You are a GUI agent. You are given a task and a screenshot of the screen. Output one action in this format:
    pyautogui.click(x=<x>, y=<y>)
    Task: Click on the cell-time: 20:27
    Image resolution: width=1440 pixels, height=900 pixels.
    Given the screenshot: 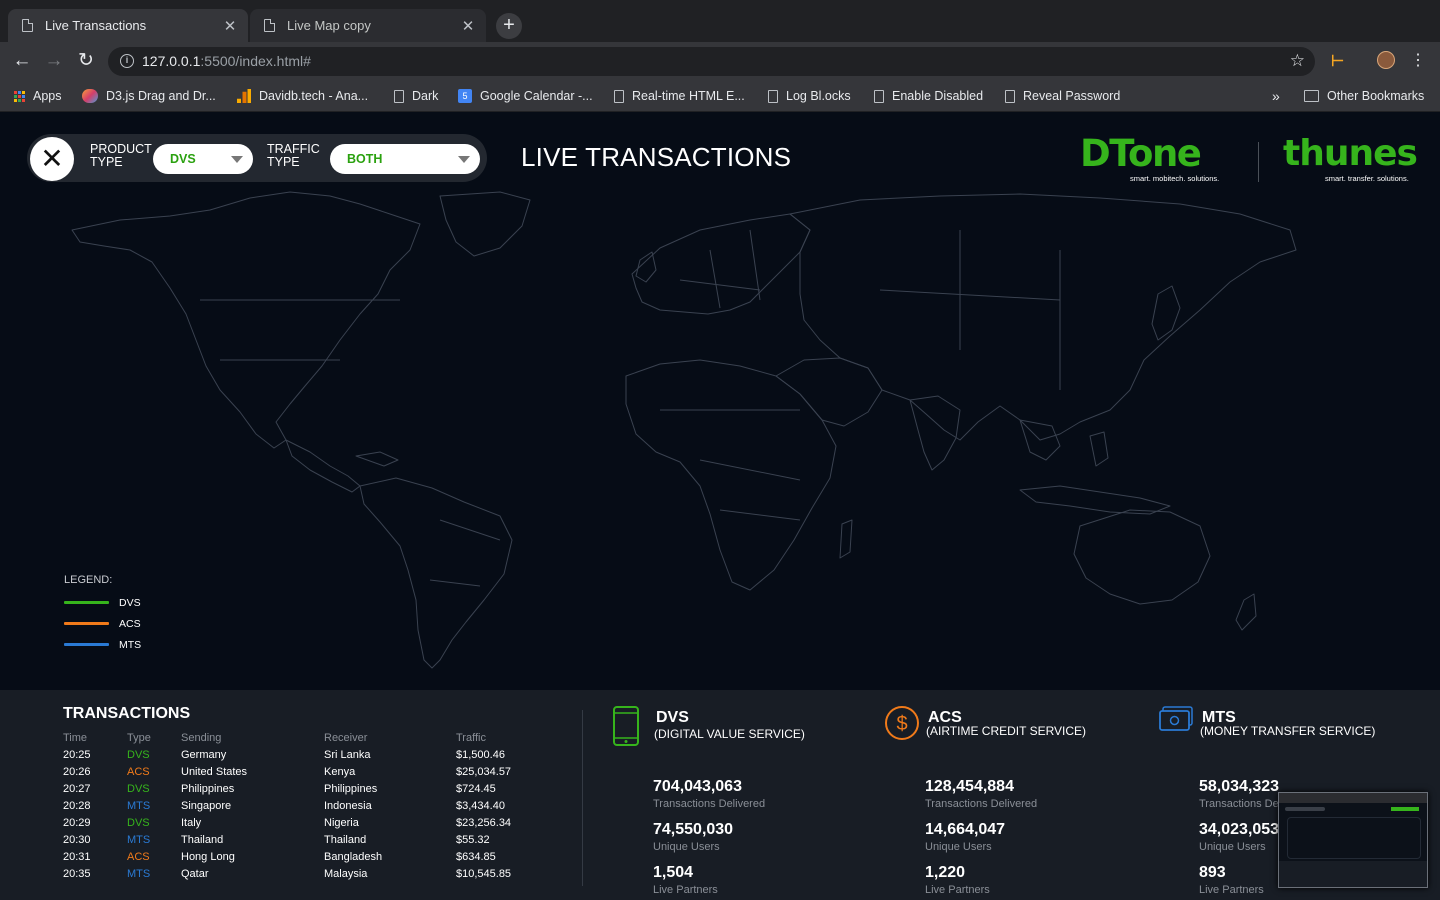 What is the action you would take?
    pyautogui.click(x=77, y=789)
    